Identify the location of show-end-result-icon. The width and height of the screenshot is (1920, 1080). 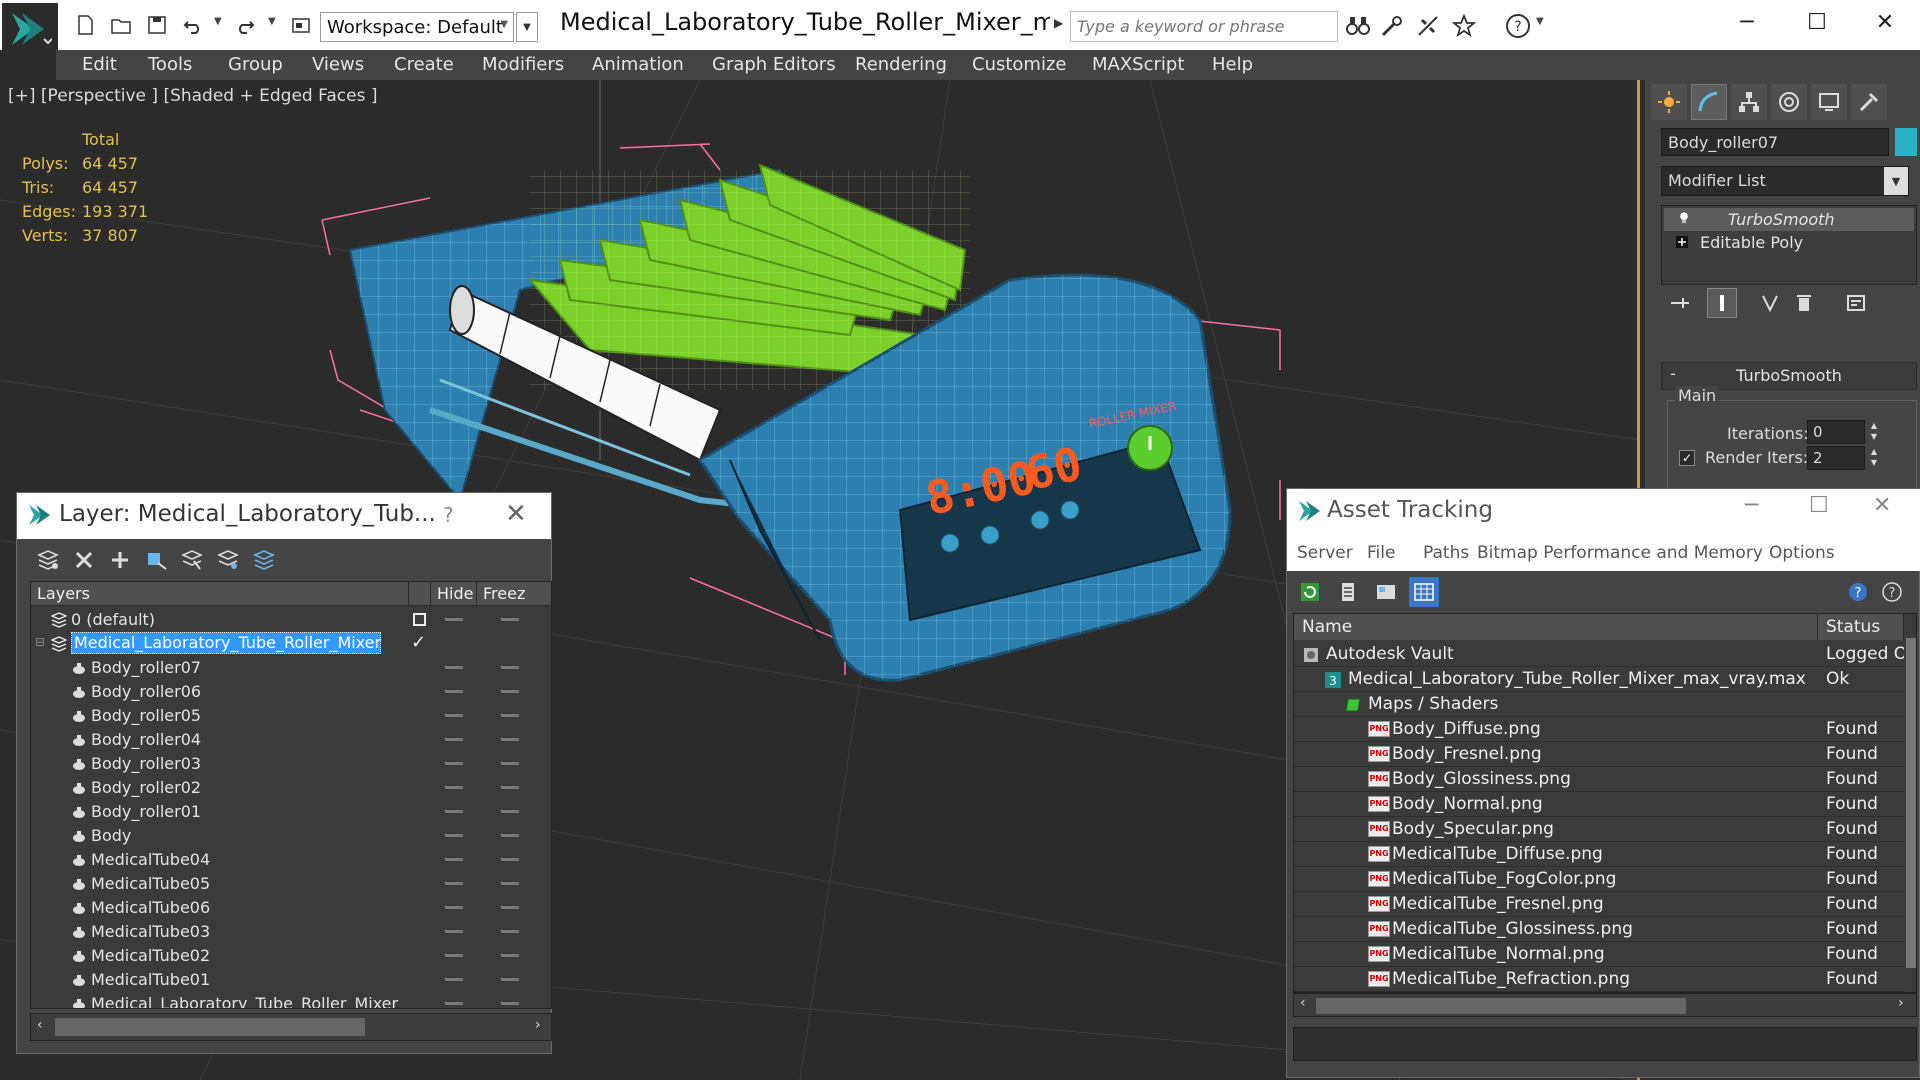
(1722, 303).